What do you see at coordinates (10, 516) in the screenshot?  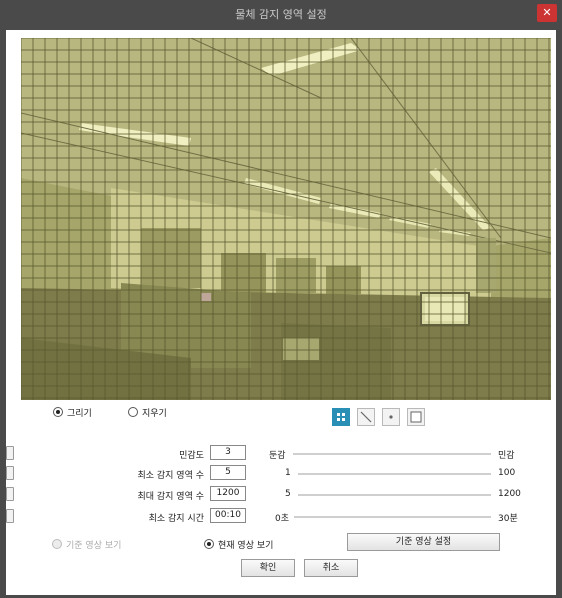 I see `min-time-slider-thumb` at bounding box center [10, 516].